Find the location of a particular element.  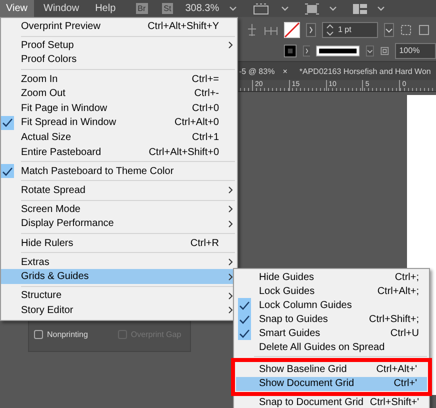

menu-item: Fit Page in Window Ctrl+0 is located at coordinates (119, 108).